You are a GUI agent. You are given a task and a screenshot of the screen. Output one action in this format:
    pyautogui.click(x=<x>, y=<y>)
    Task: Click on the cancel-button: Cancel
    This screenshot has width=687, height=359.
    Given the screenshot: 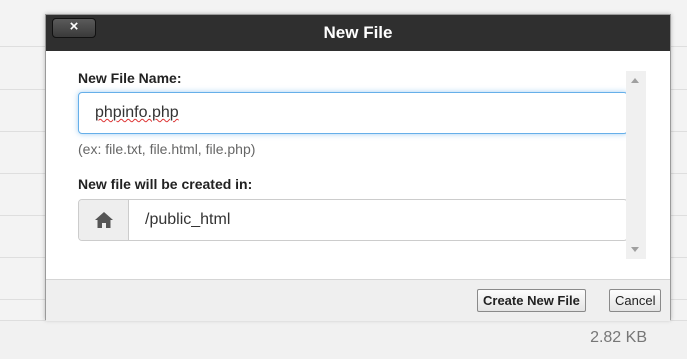 What is the action you would take?
    pyautogui.click(x=635, y=300)
    